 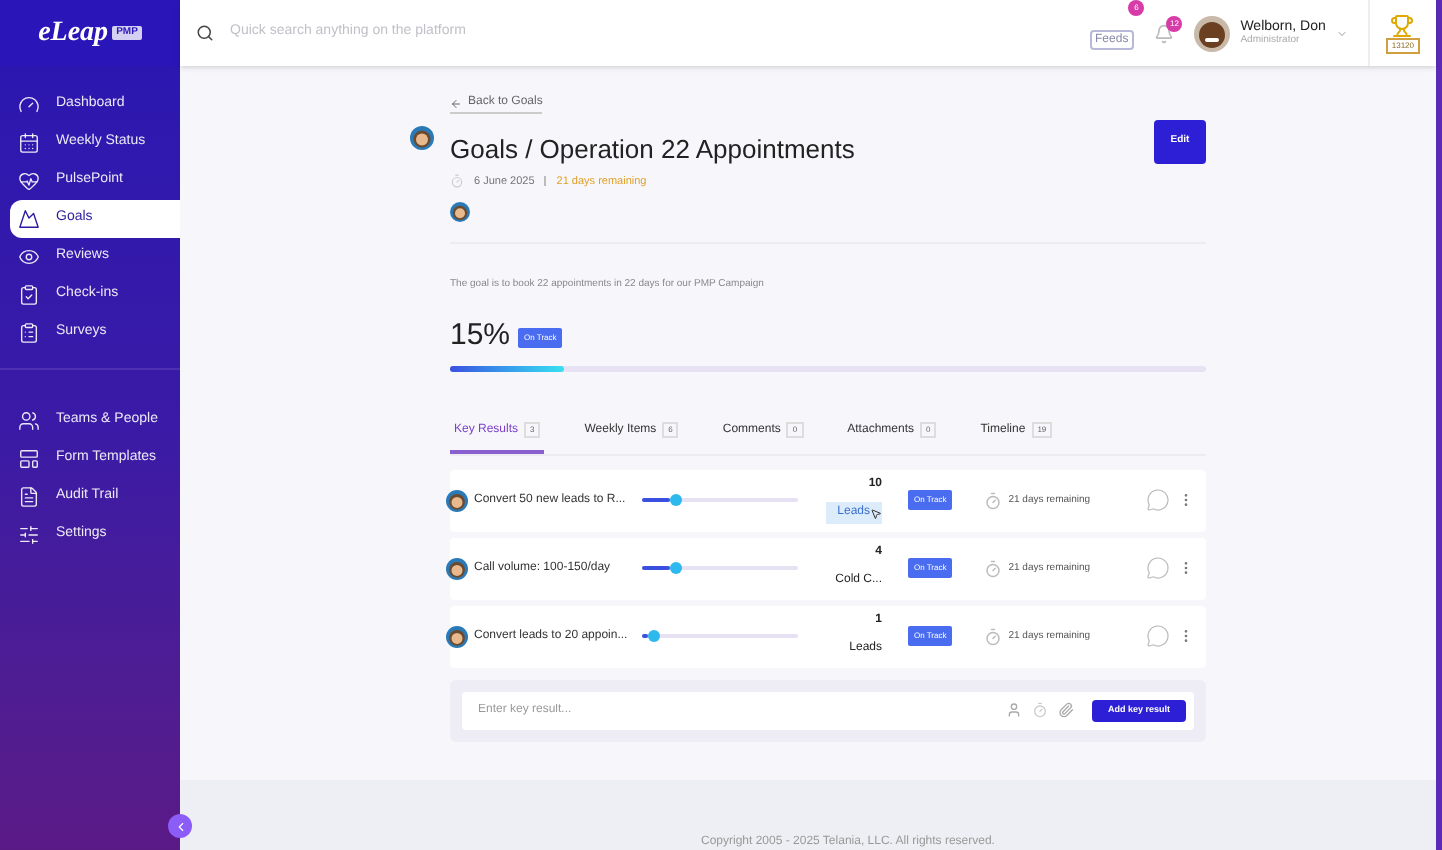 I want to click on person-icon, so click(x=1013, y=710).